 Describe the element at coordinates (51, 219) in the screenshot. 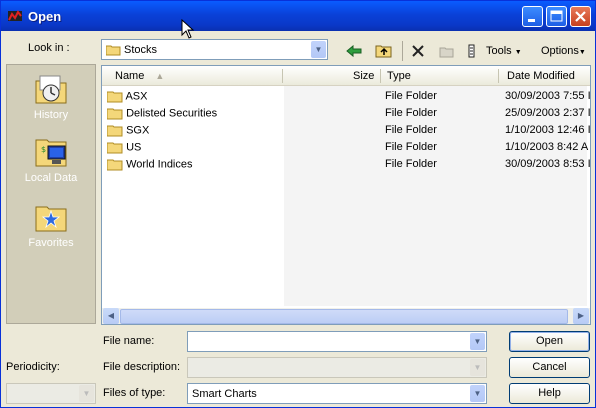

I see `favorites-icon` at that location.